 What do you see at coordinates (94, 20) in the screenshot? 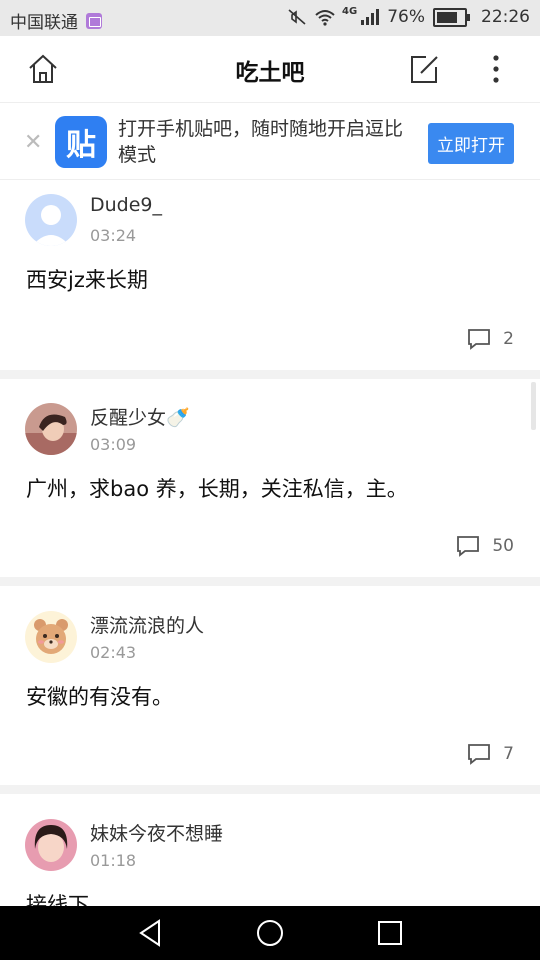
I see `image-notification-icon` at bounding box center [94, 20].